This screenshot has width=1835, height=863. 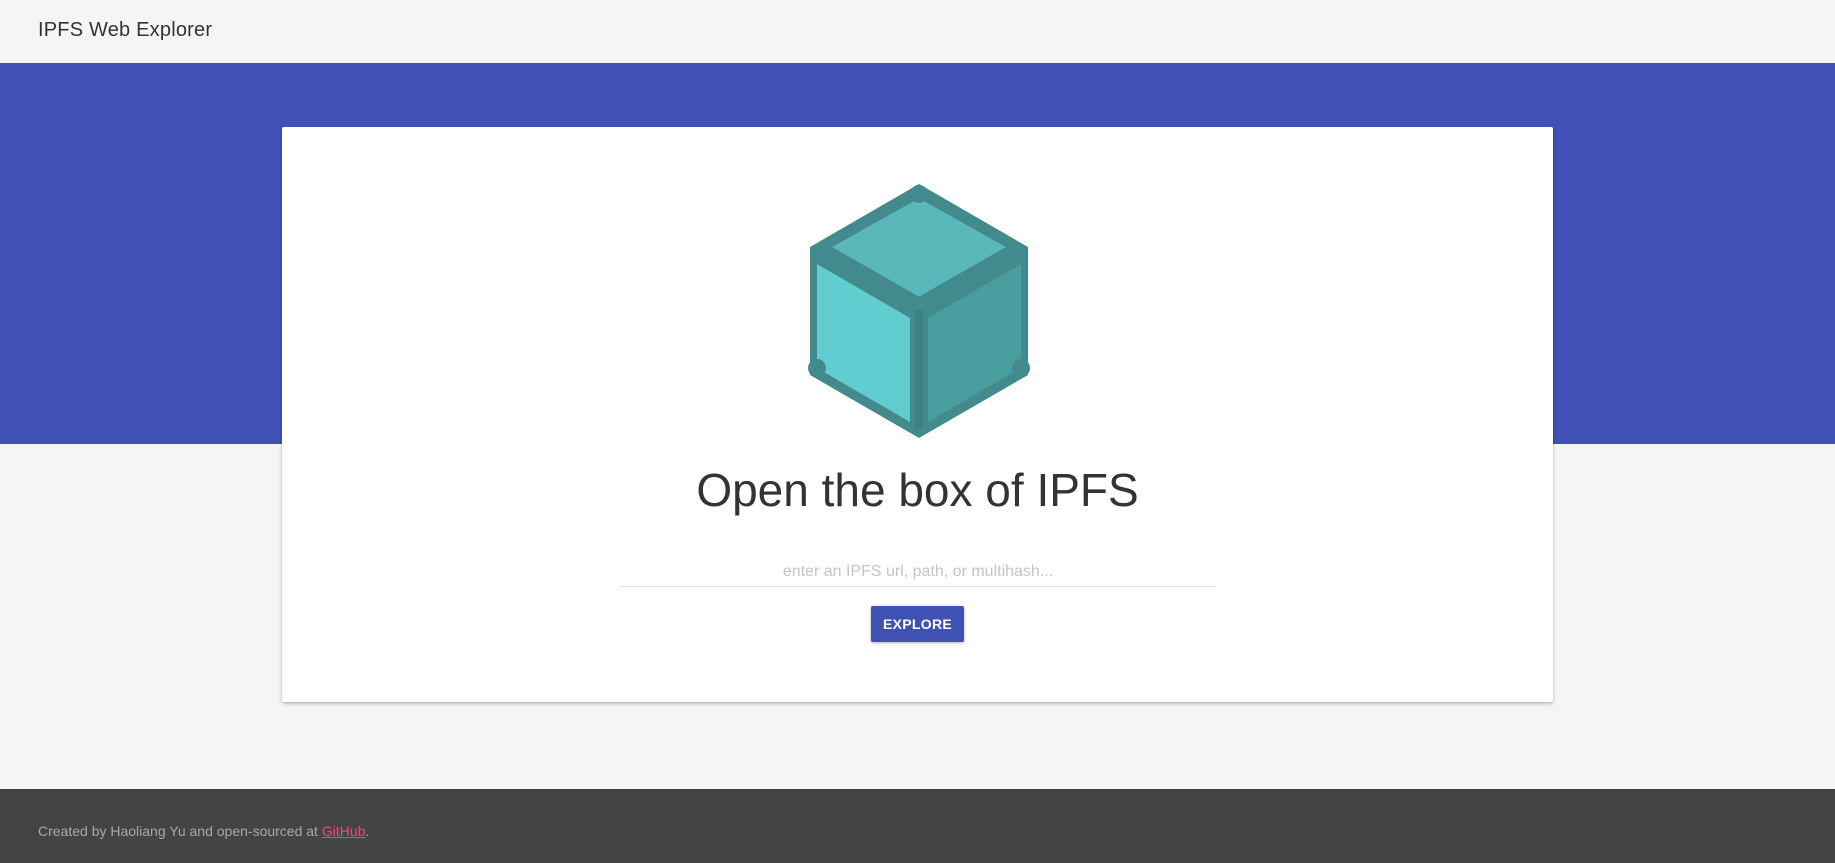 I want to click on app-title: IPFS Web Explorer, so click(x=125, y=30).